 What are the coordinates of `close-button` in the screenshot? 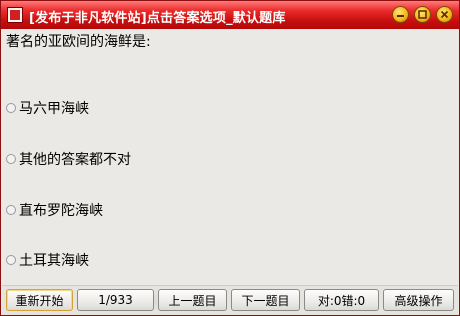 It's located at (444, 14).